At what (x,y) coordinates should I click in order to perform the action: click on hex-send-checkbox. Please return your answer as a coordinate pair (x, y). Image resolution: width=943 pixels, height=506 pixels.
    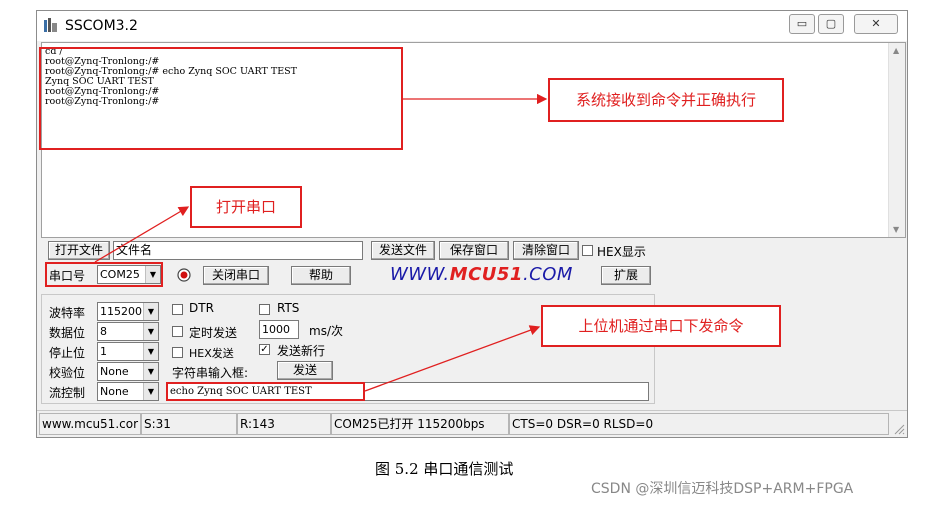
    Looking at the image, I should click on (177, 352).